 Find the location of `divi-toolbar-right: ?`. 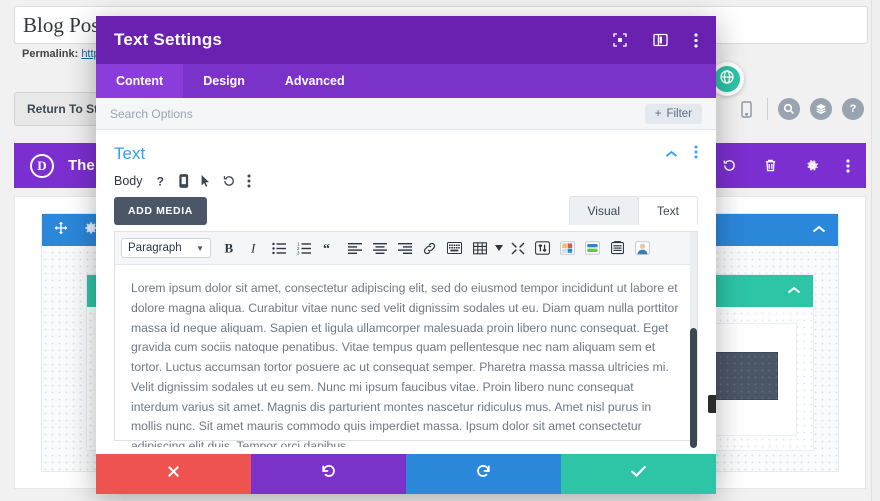

divi-toolbar-right: ? is located at coordinates (799, 109).